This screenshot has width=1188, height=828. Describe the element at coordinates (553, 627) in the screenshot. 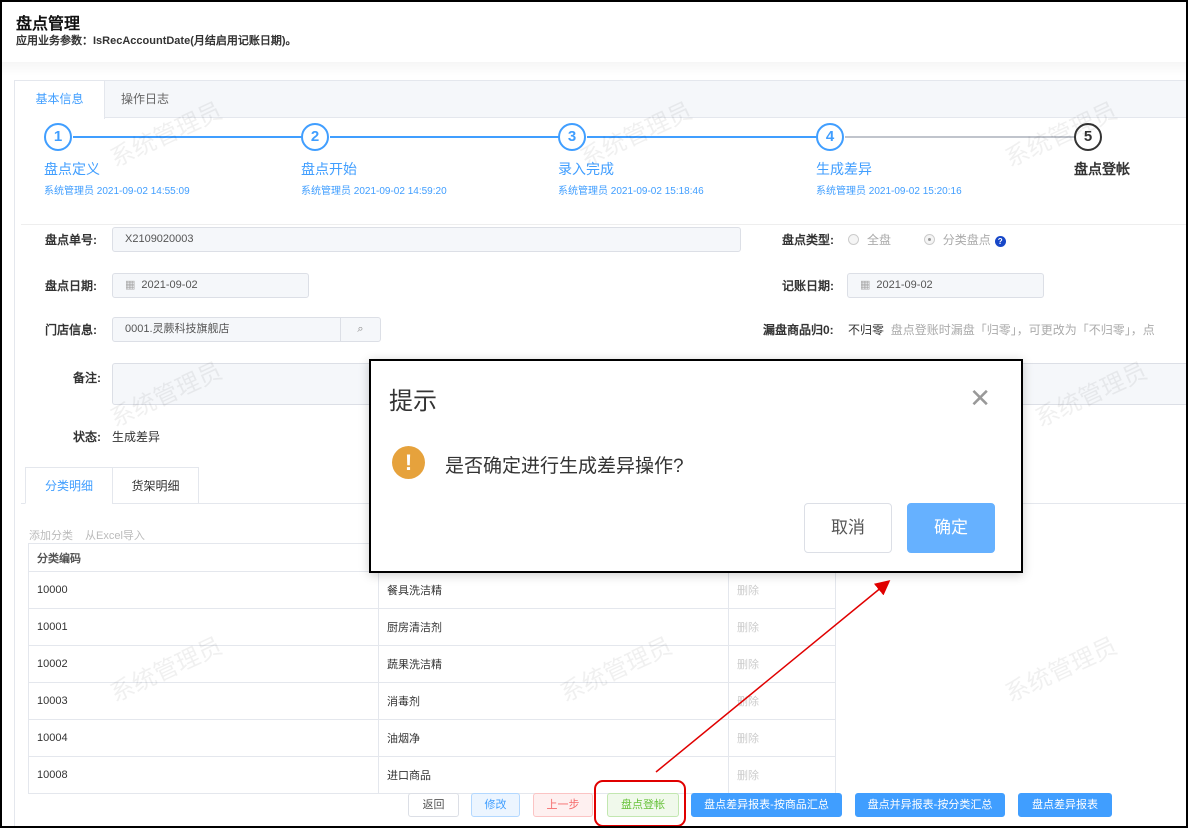

I see `cell-name: 厨房清洁剂` at that location.